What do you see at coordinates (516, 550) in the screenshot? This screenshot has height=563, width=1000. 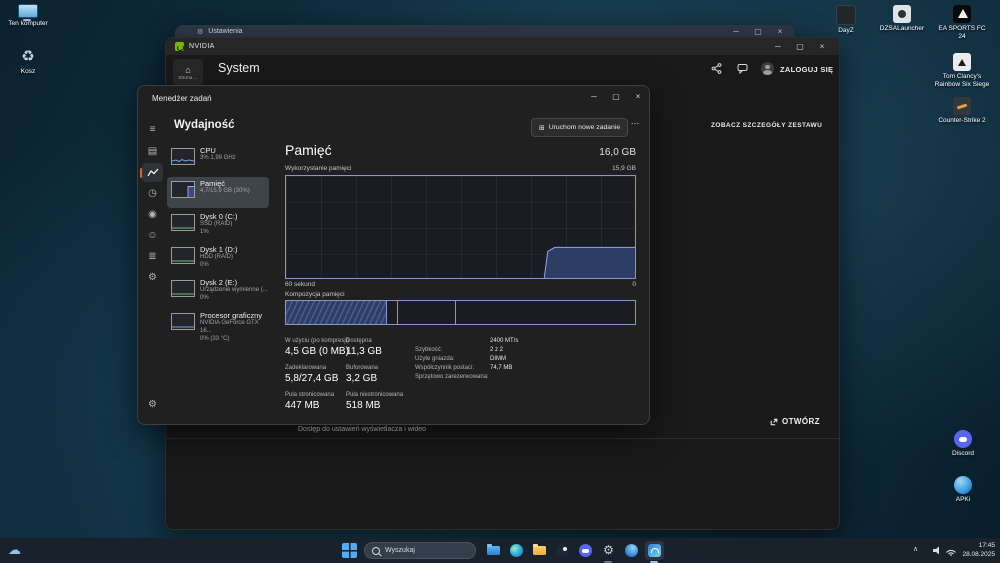 I see `taskbar-app-edge` at bounding box center [516, 550].